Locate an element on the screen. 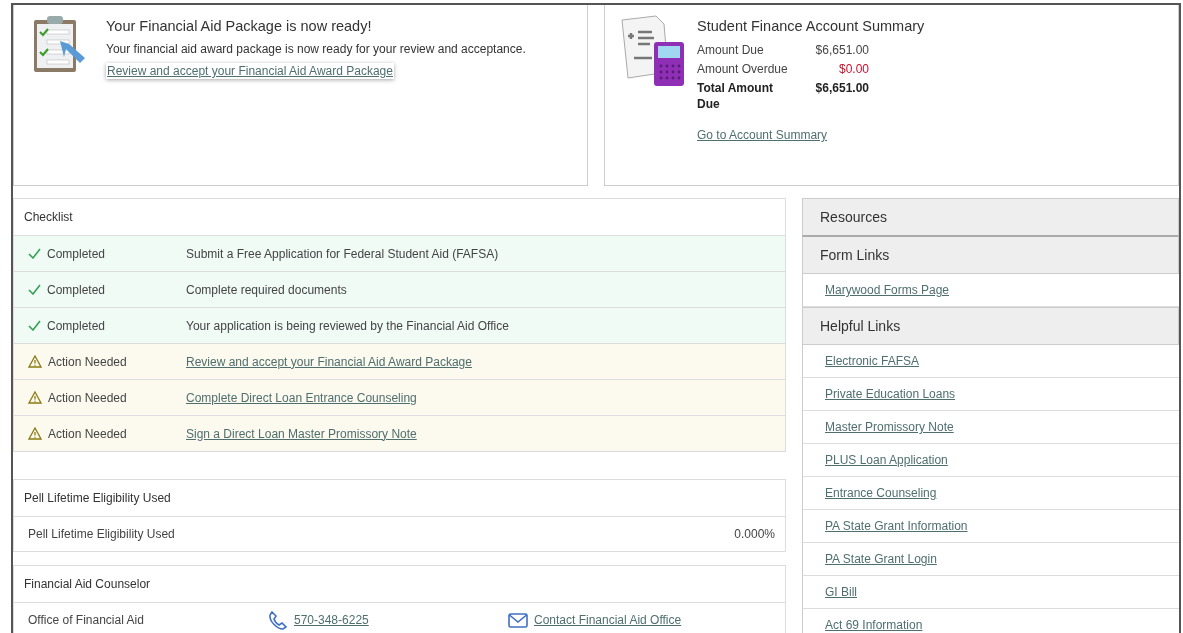 The height and width of the screenshot is (633, 1183). phone-icon is located at coordinates (278, 620).